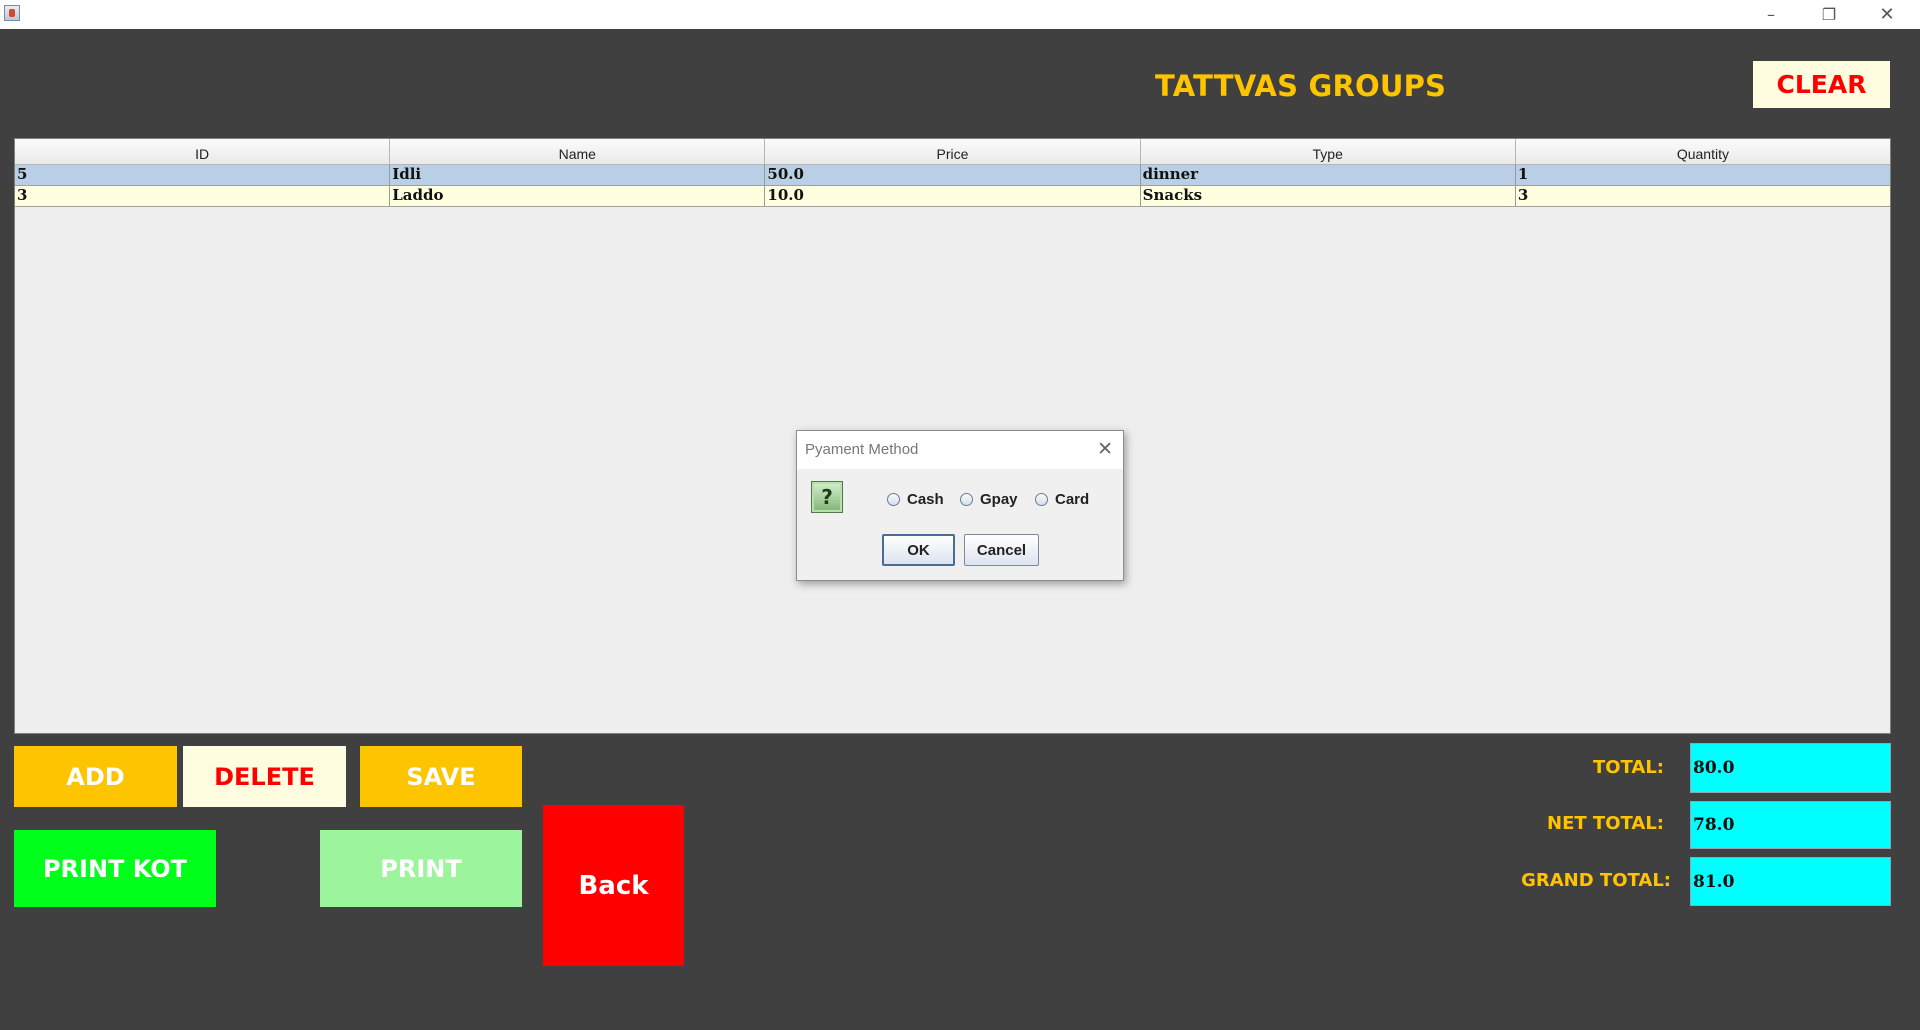 The image size is (1920, 1030). Describe the element at coordinates (1887, 14) in the screenshot. I see `close-icon: ✕` at that location.